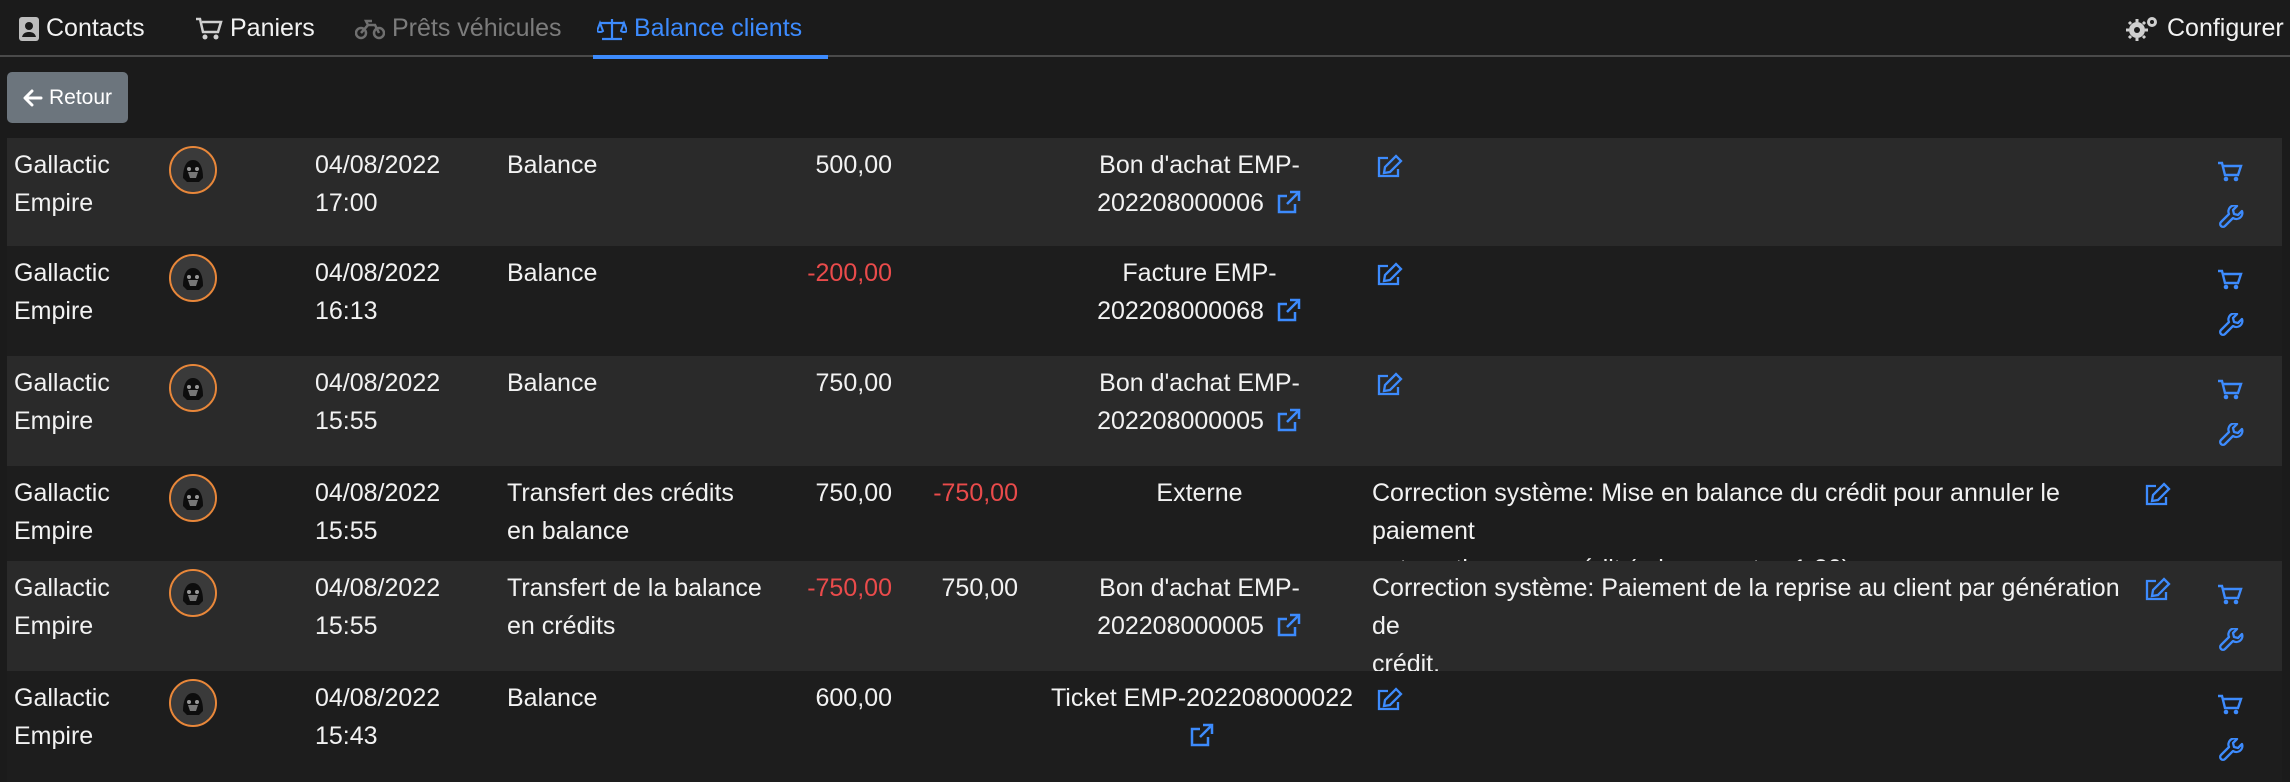 This screenshot has width=2290, height=782. What do you see at coordinates (561, 626) in the screenshot?
I see `type-value-line2: en crédits` at bounding box center [561, 626].